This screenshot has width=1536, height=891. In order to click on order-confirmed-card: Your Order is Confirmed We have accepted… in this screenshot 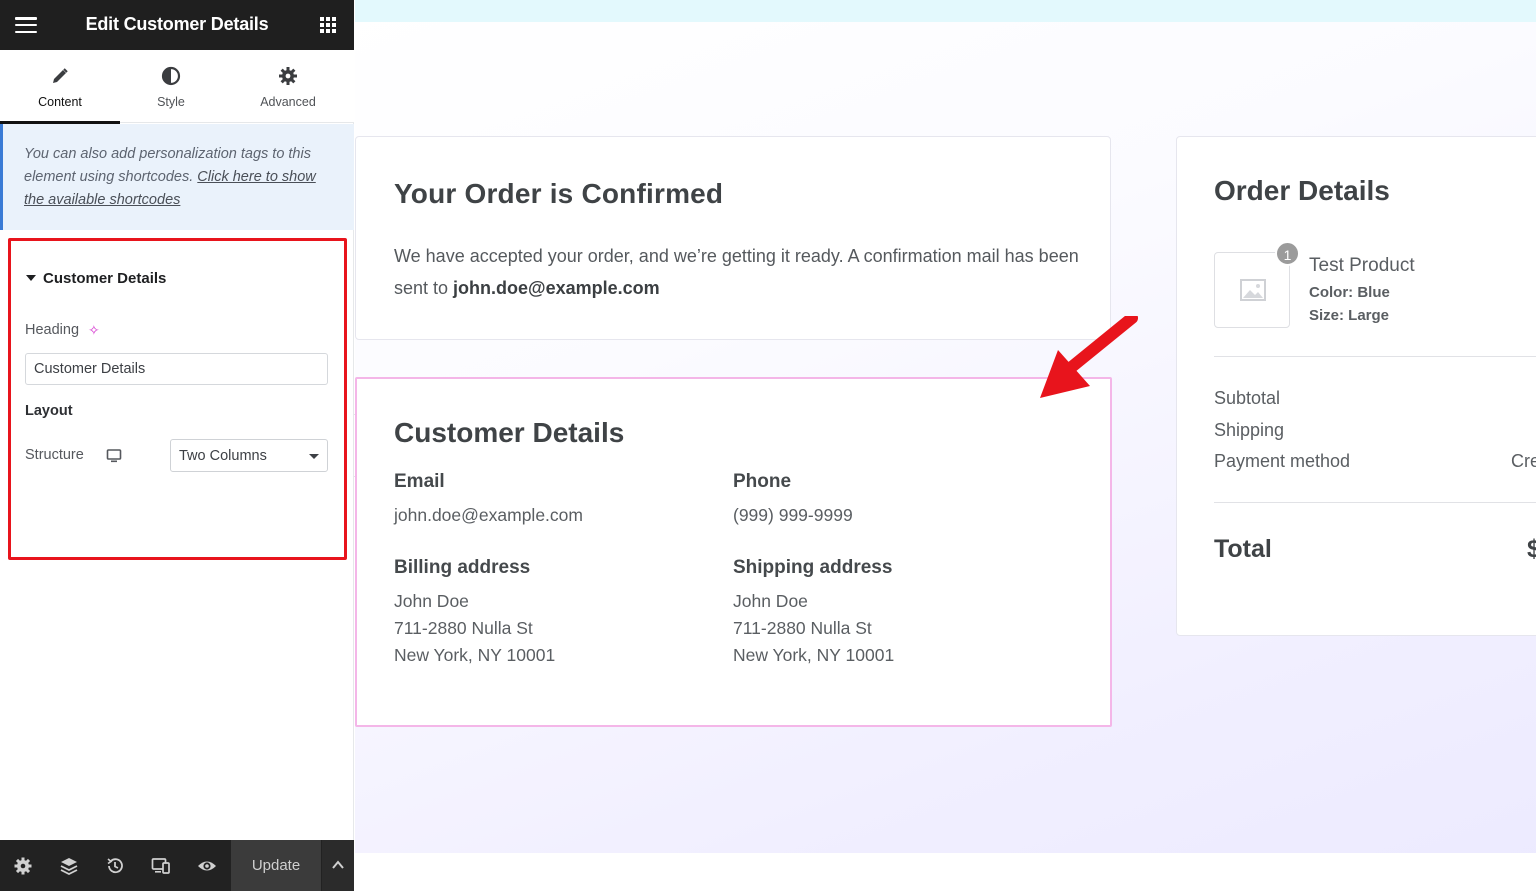, I will do `click(733, 238)`.